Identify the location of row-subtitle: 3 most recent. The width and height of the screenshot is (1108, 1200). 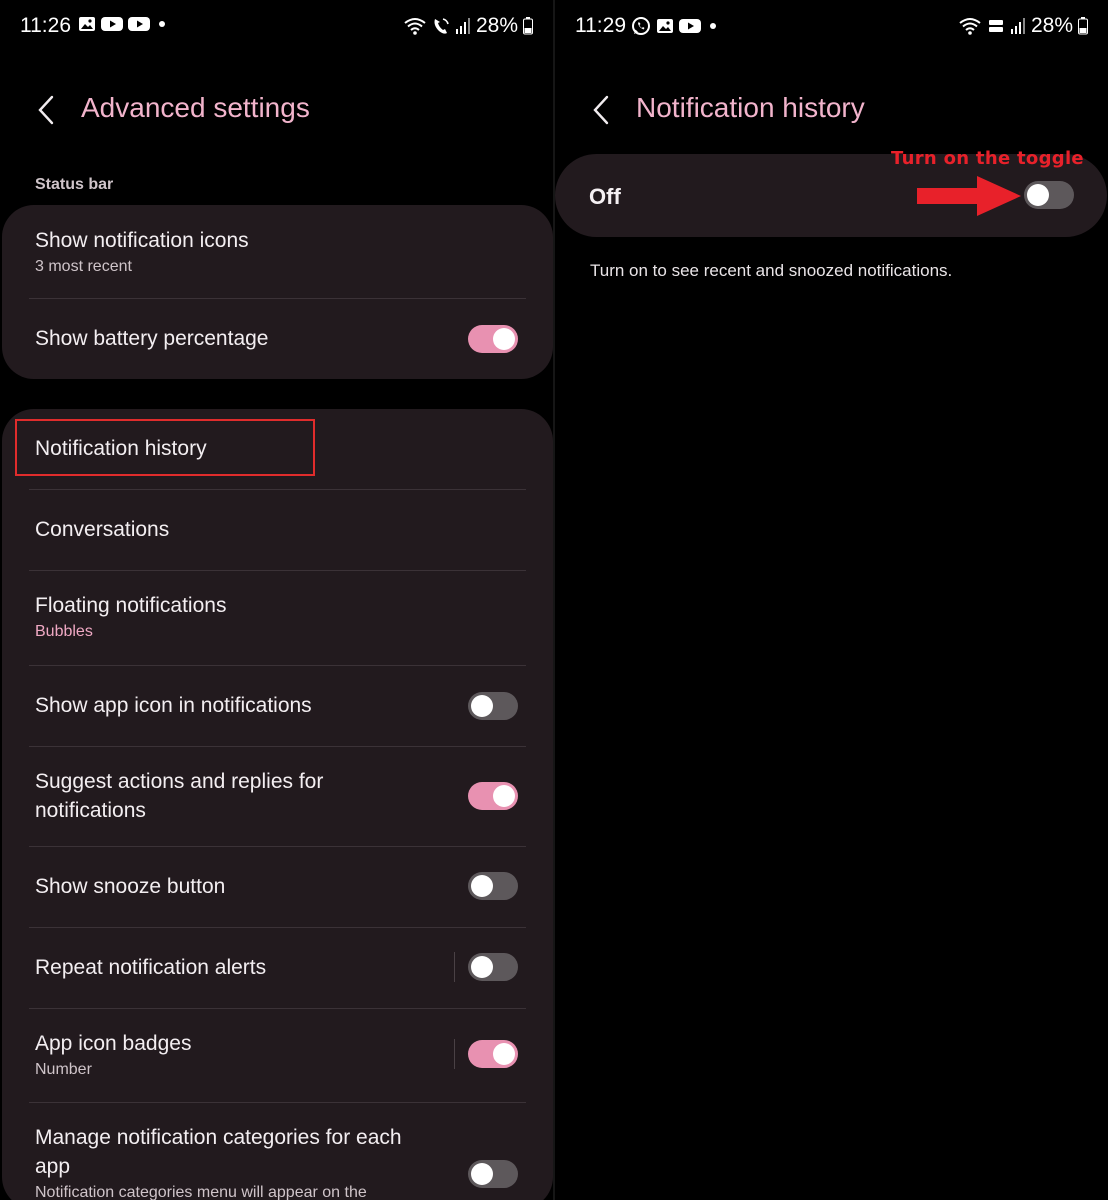
(83, 266).